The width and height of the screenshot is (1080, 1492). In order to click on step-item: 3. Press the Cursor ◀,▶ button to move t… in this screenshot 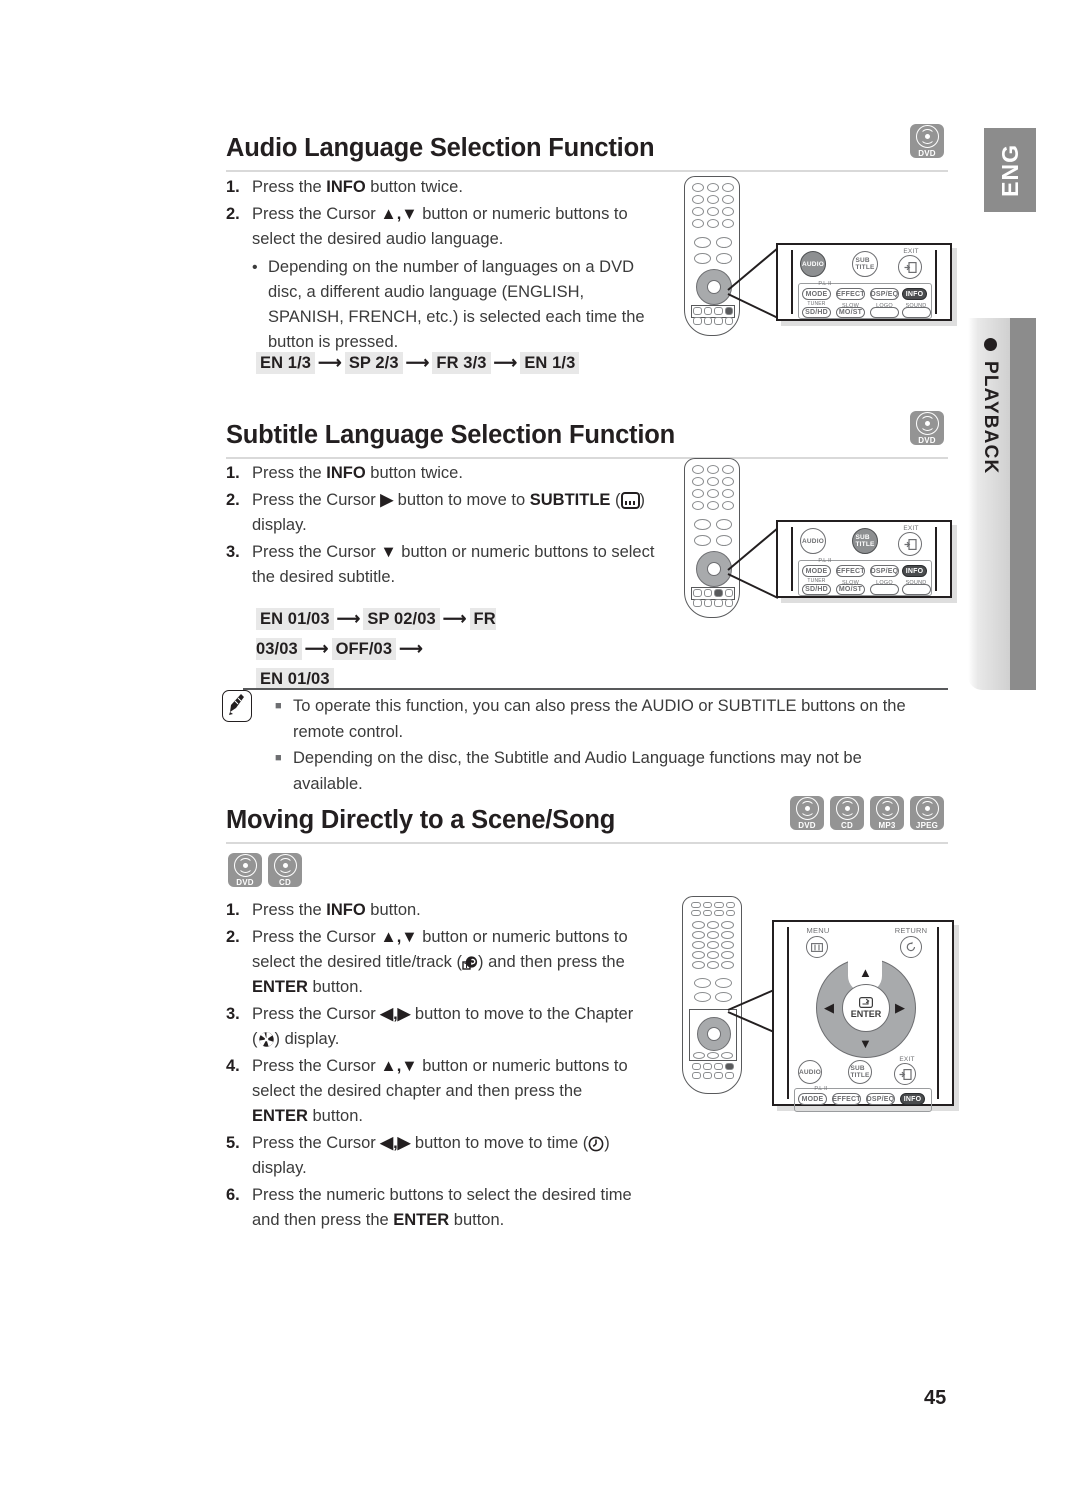, I will do `click(433, 1027)`.